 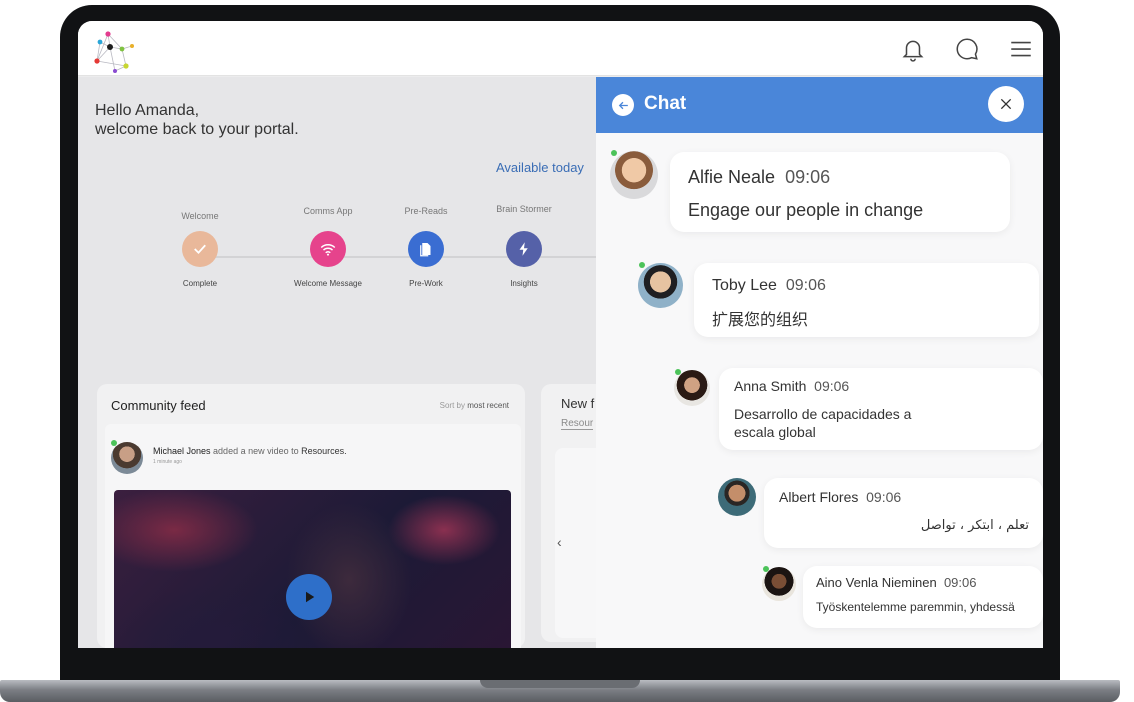 I want to click on sender-name: Toby Lee, so click(x=744, y=285).